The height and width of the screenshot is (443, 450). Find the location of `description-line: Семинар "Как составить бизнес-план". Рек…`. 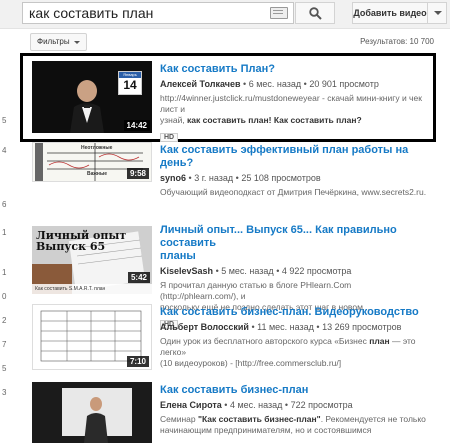

description-line: Семинар "Как составить бизнес-план". Рек… is located at coordinates (293, 419).